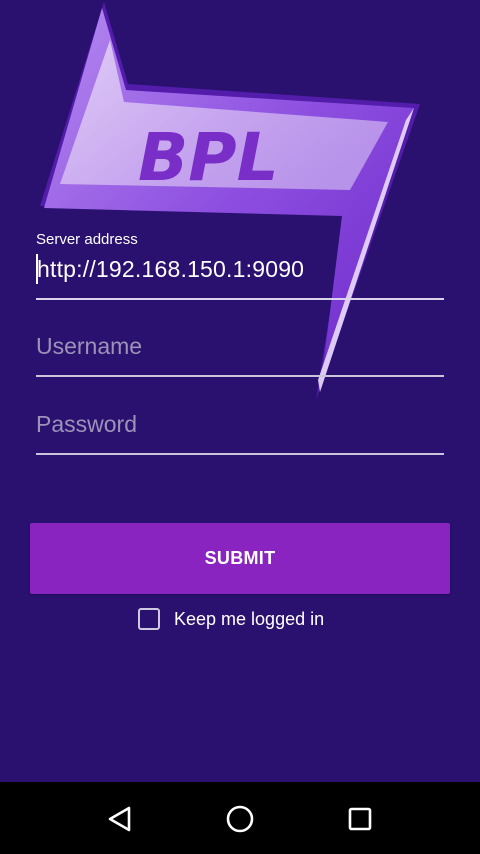 The width and height of the screenshot is (480, 854). What do you see at coordinates (149, 619) in the screenshot?
I see `keep-logged-in-checkbox` at bounding box center [149, 619].